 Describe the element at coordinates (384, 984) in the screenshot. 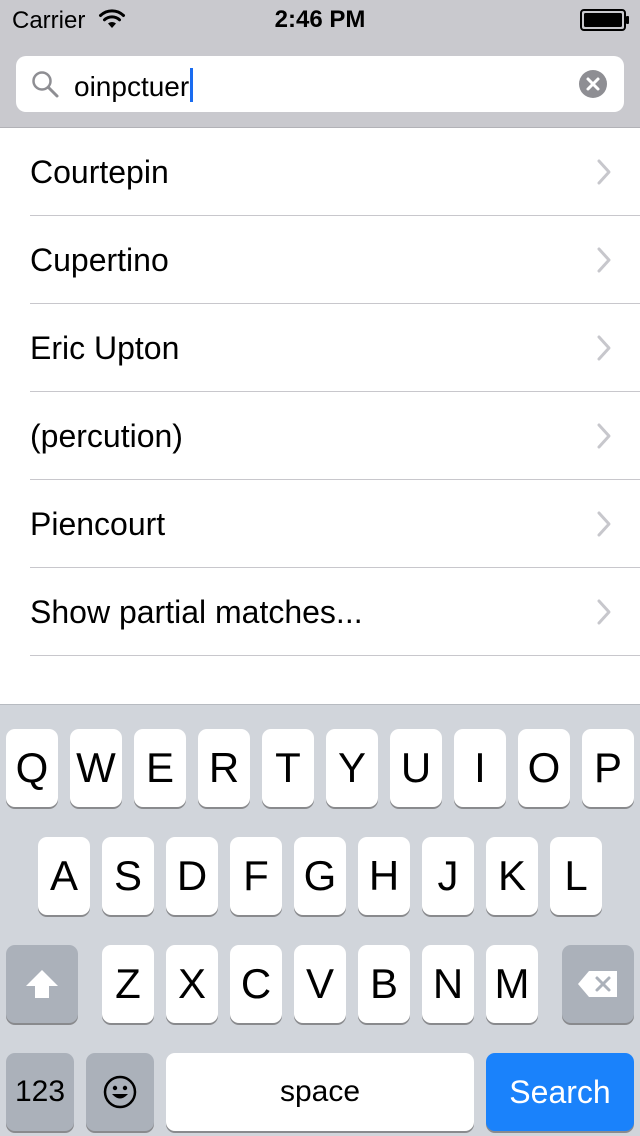

I see `key-b: B` at that location.